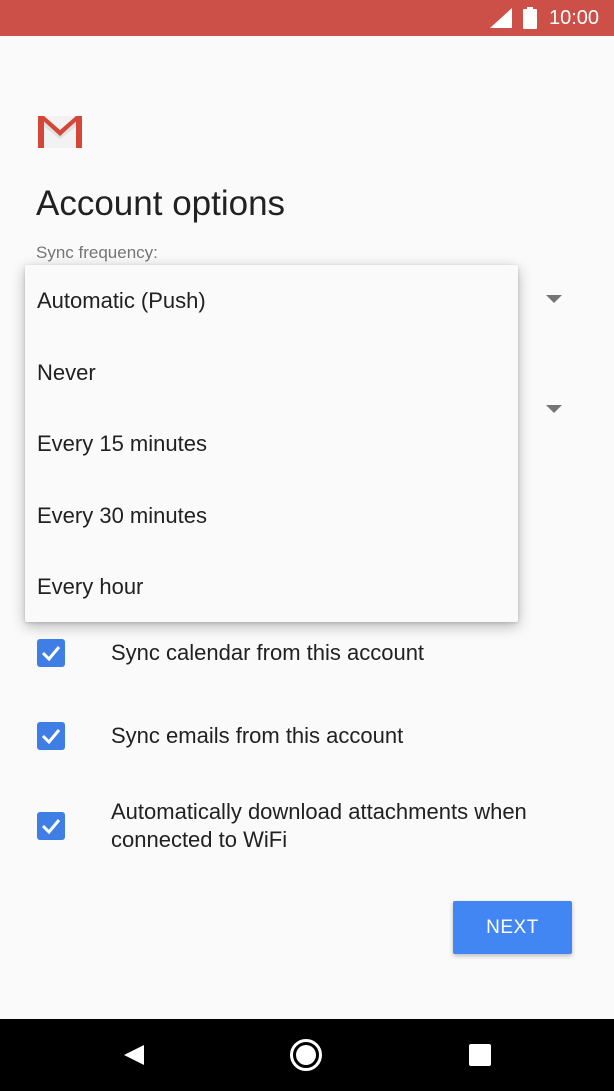  I want to click on menu-item-every-30-minutes: Every 30 minutes, so click(271, 515).